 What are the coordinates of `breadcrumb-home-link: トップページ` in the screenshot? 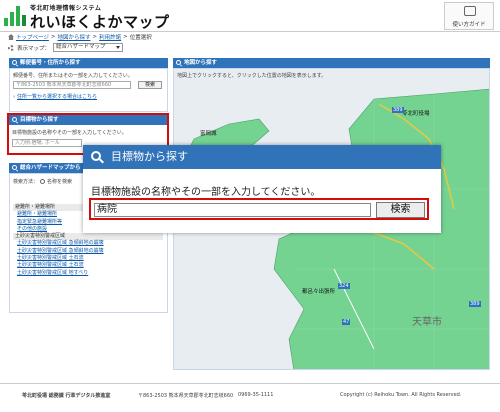 It's located at (32, 37).